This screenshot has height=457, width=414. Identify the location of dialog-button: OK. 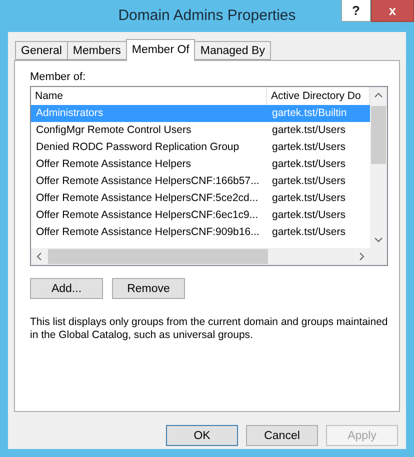
(202, 435).